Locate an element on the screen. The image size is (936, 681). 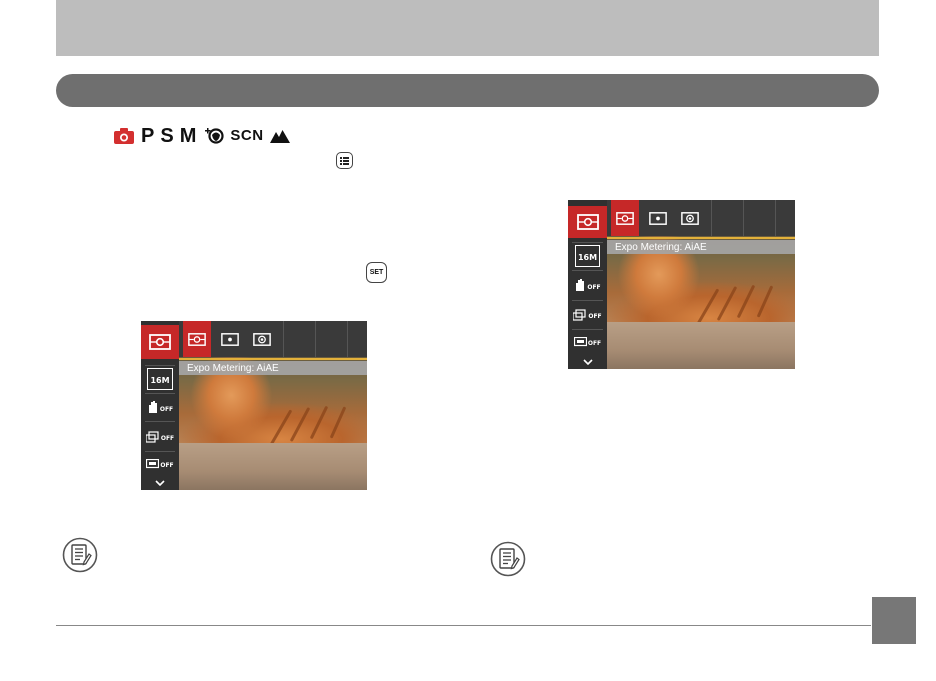
mode-m-label: M is located at coordinates (188, 136).